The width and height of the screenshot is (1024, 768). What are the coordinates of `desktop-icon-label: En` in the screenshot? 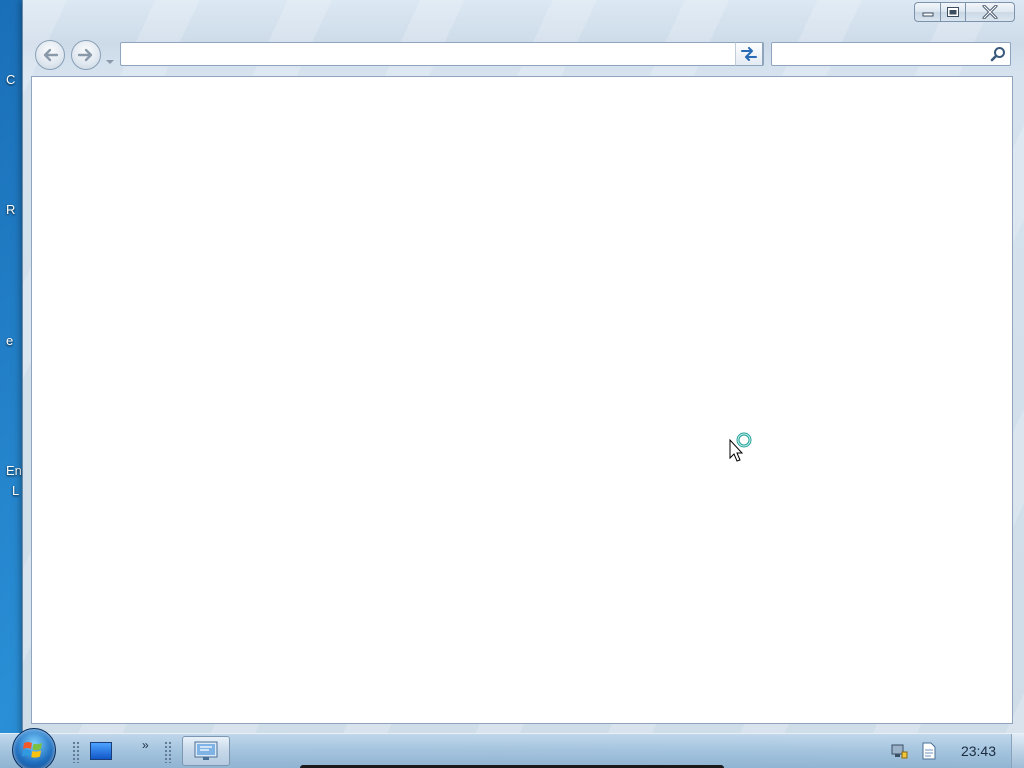 It's located at (14, 470).